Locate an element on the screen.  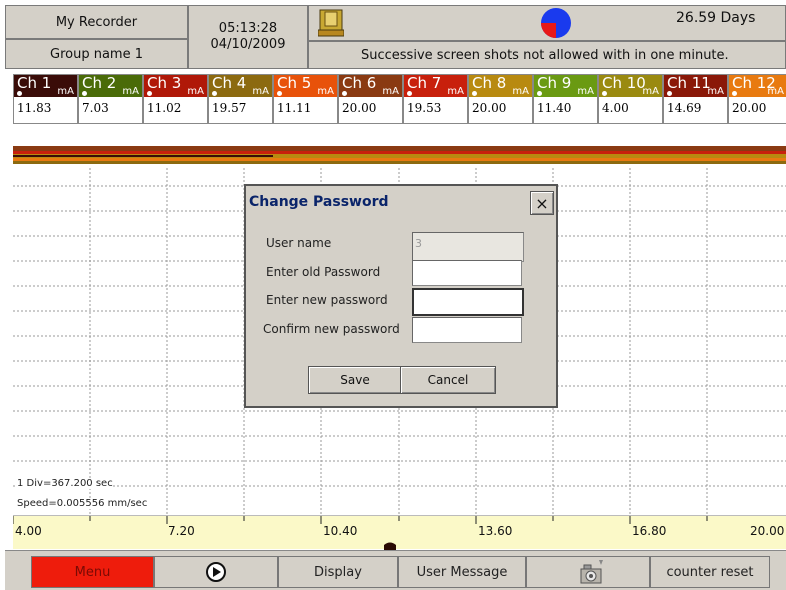
time-text: 05:13:28 is located at coordinates (248, 28).